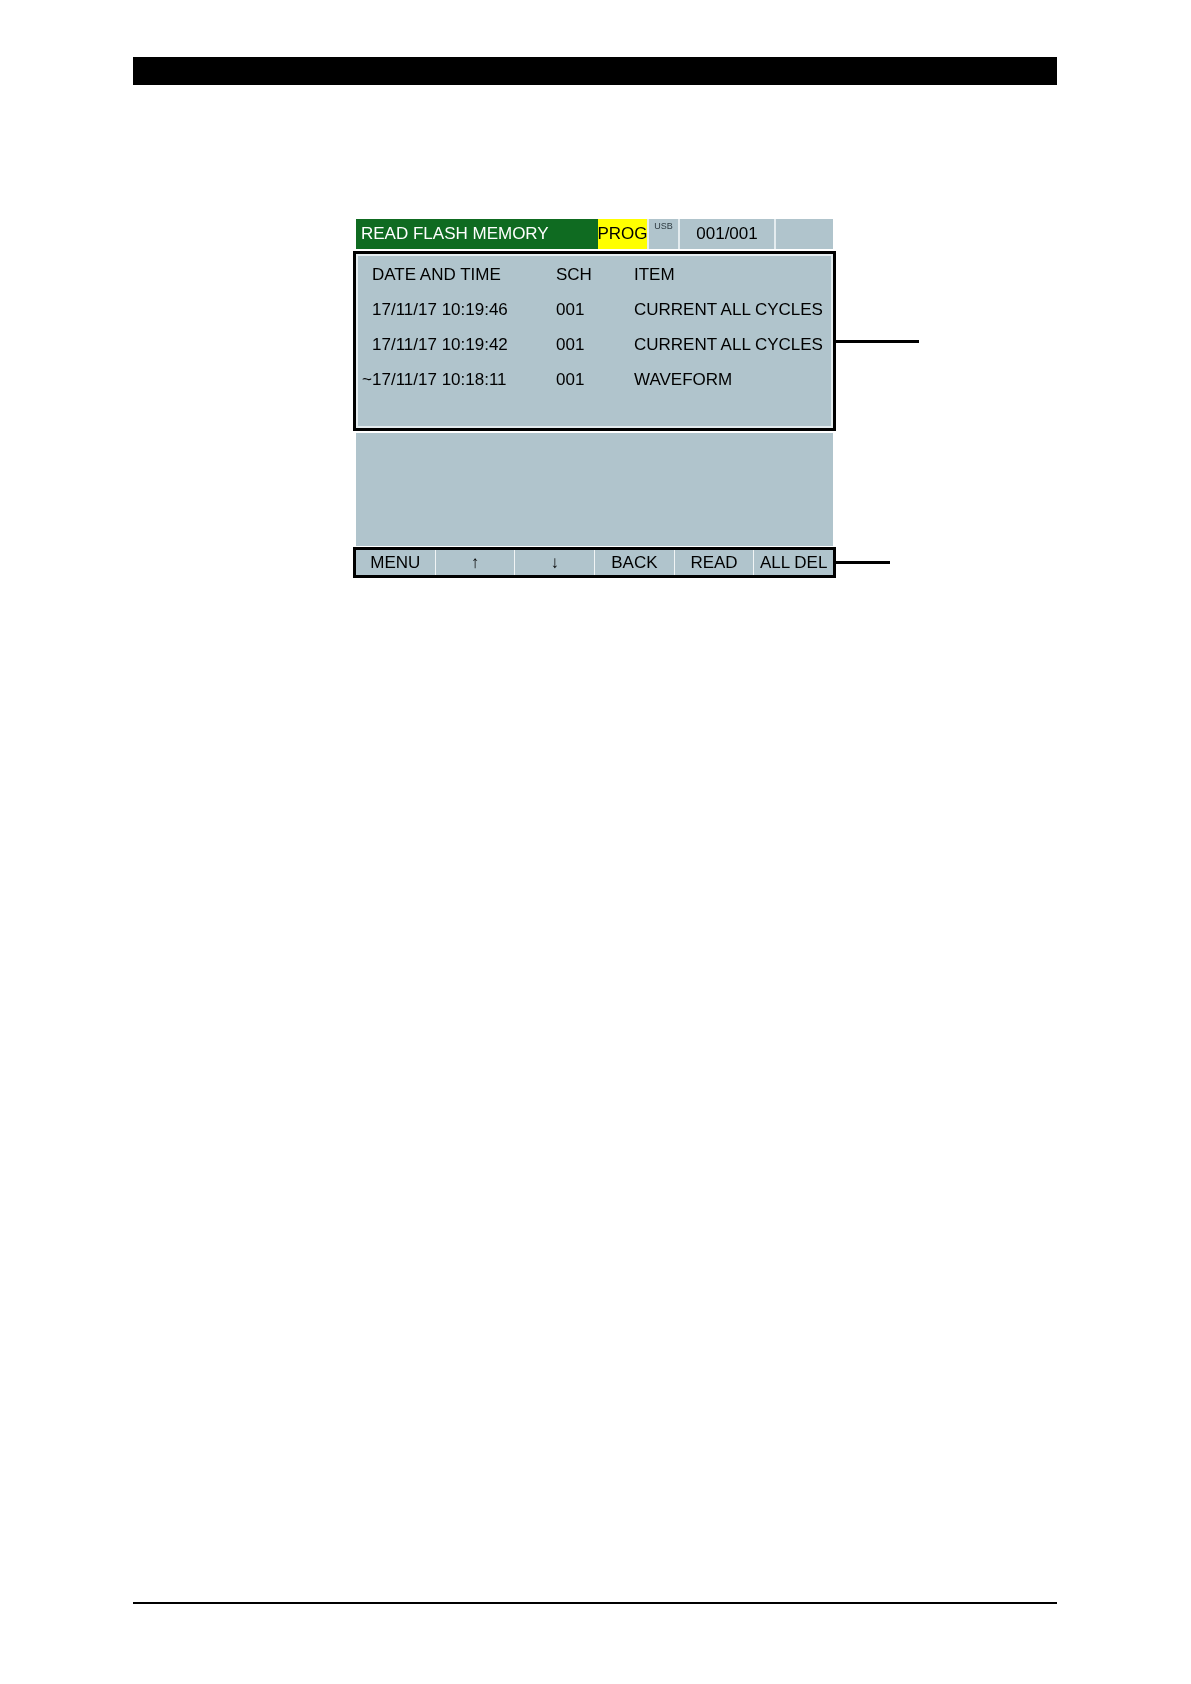 The image size is (1191, 1684). I want to click on page-counter: 001/001, so click(726, 234).